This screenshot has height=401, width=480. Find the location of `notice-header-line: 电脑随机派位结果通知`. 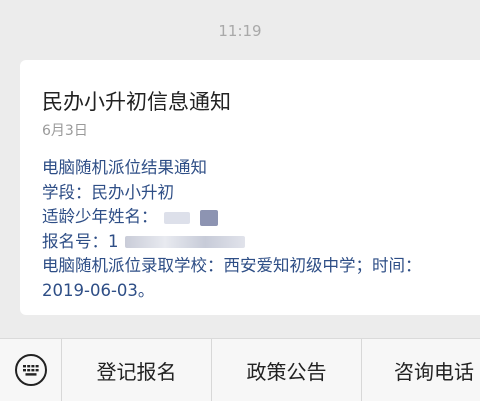

notice-header-line: 电脑随机派位结果通知 is located at coordinates (124, 167).